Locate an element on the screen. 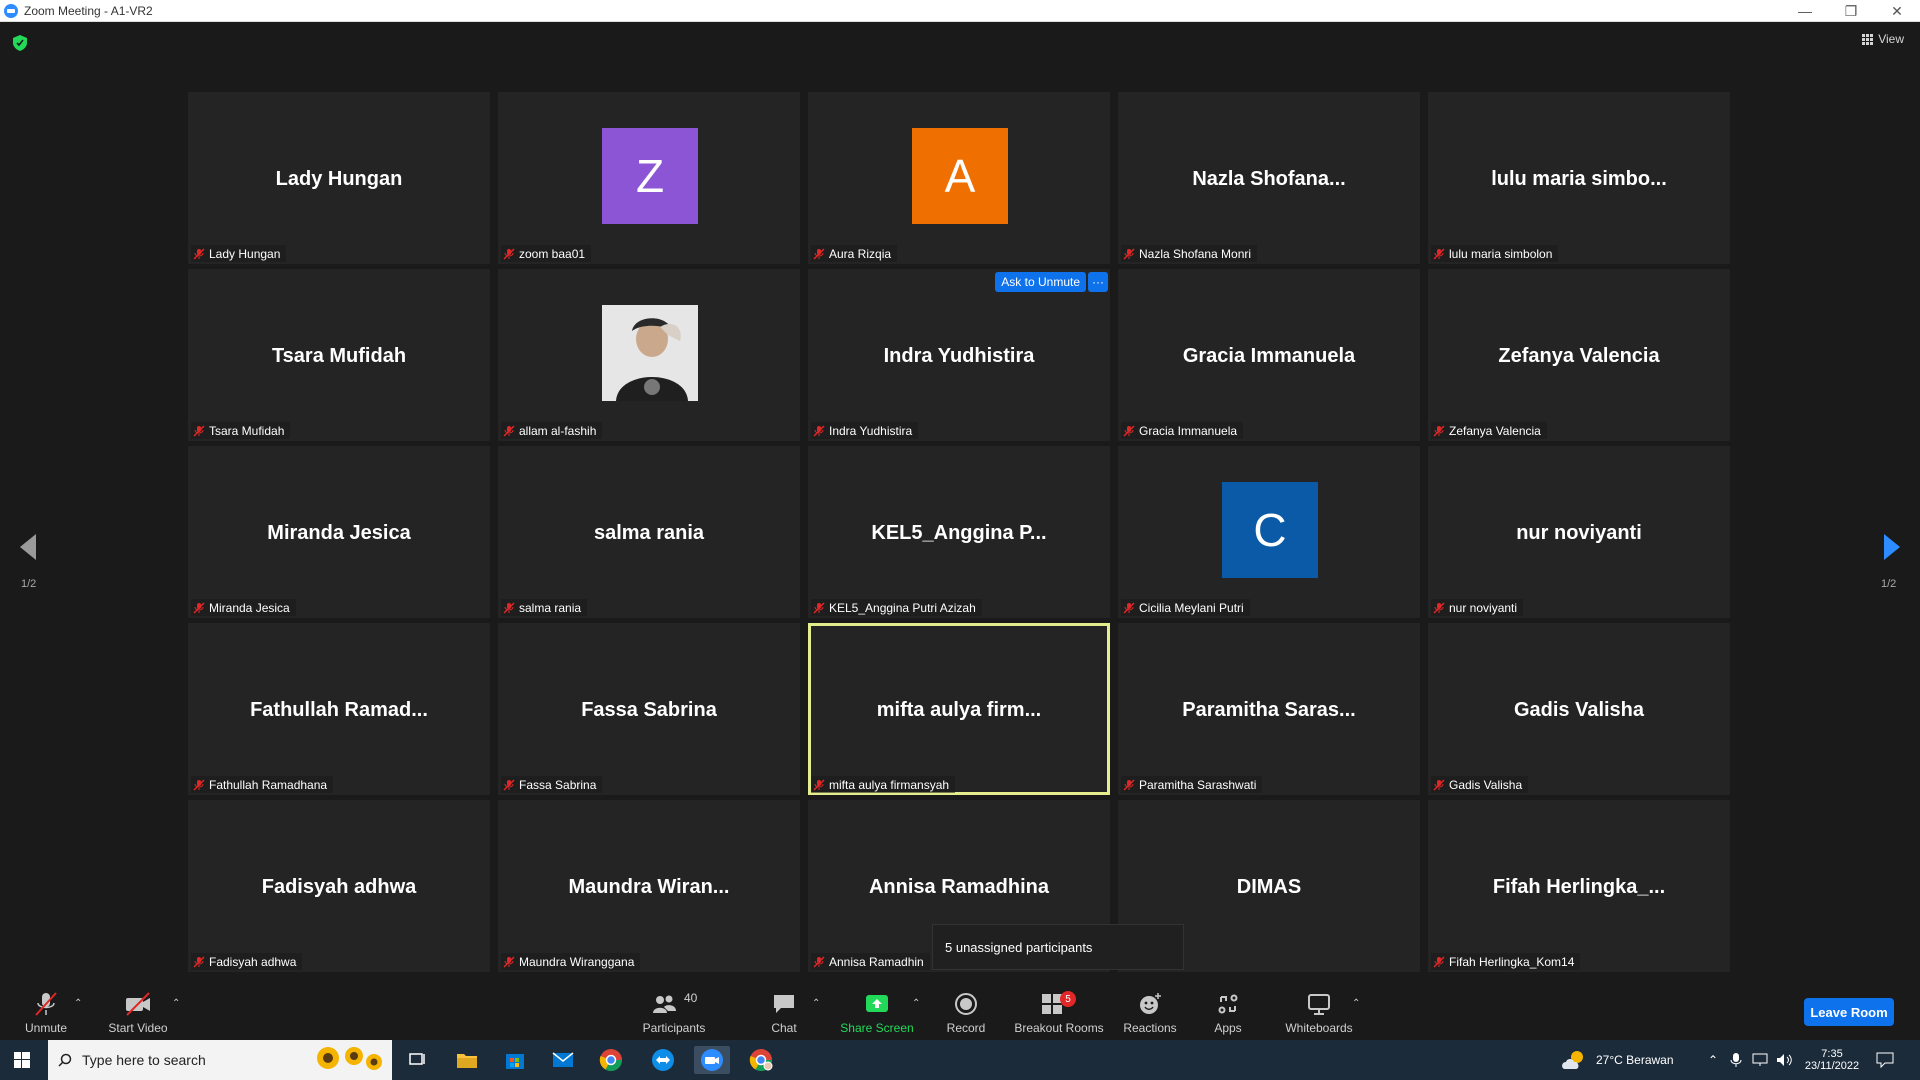  chrome-icon is located at coordinates (611, 1060).